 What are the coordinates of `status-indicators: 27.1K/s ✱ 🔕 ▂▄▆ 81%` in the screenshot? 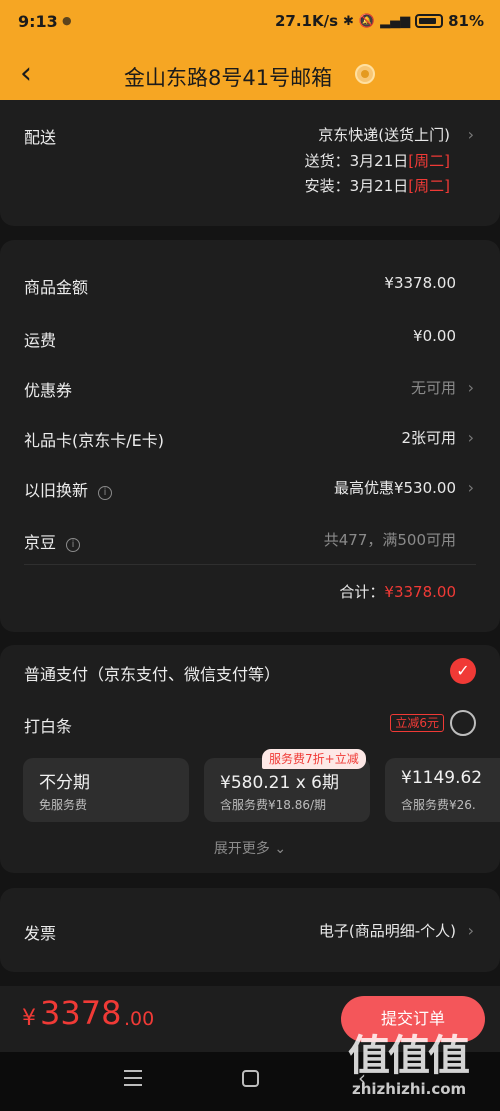 It's located at (379, 21).